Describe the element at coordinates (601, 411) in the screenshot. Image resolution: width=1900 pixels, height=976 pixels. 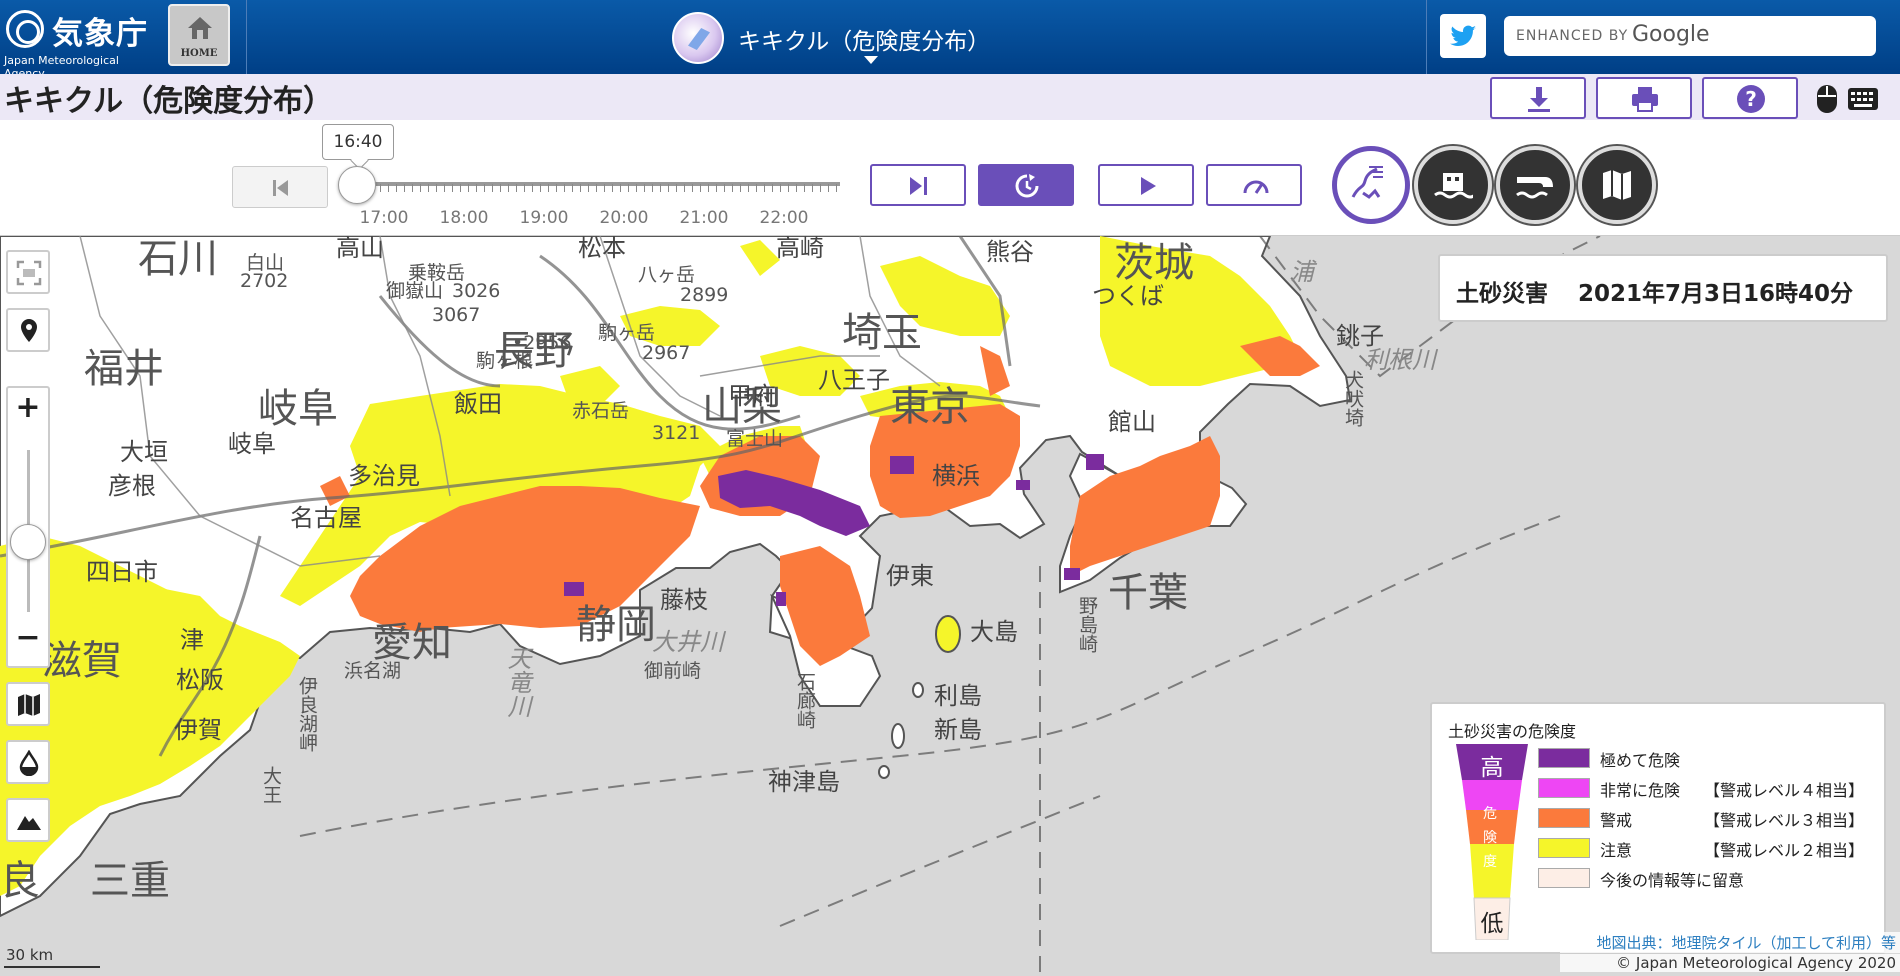
I see `map-label-city: 赤石岳` at that location.